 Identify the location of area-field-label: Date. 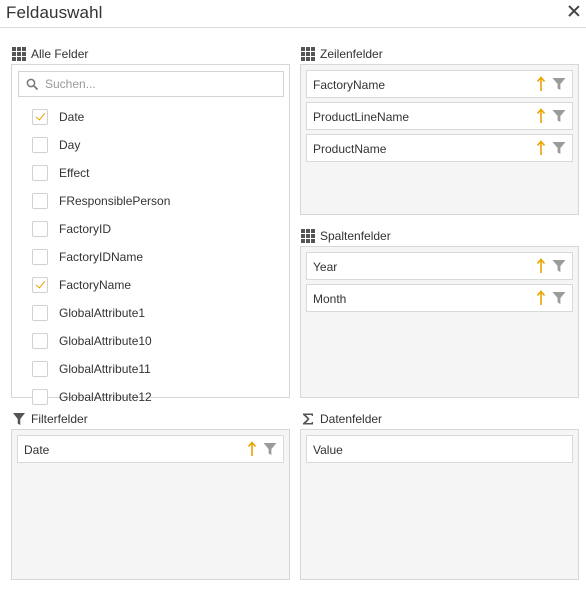
(37, 450).